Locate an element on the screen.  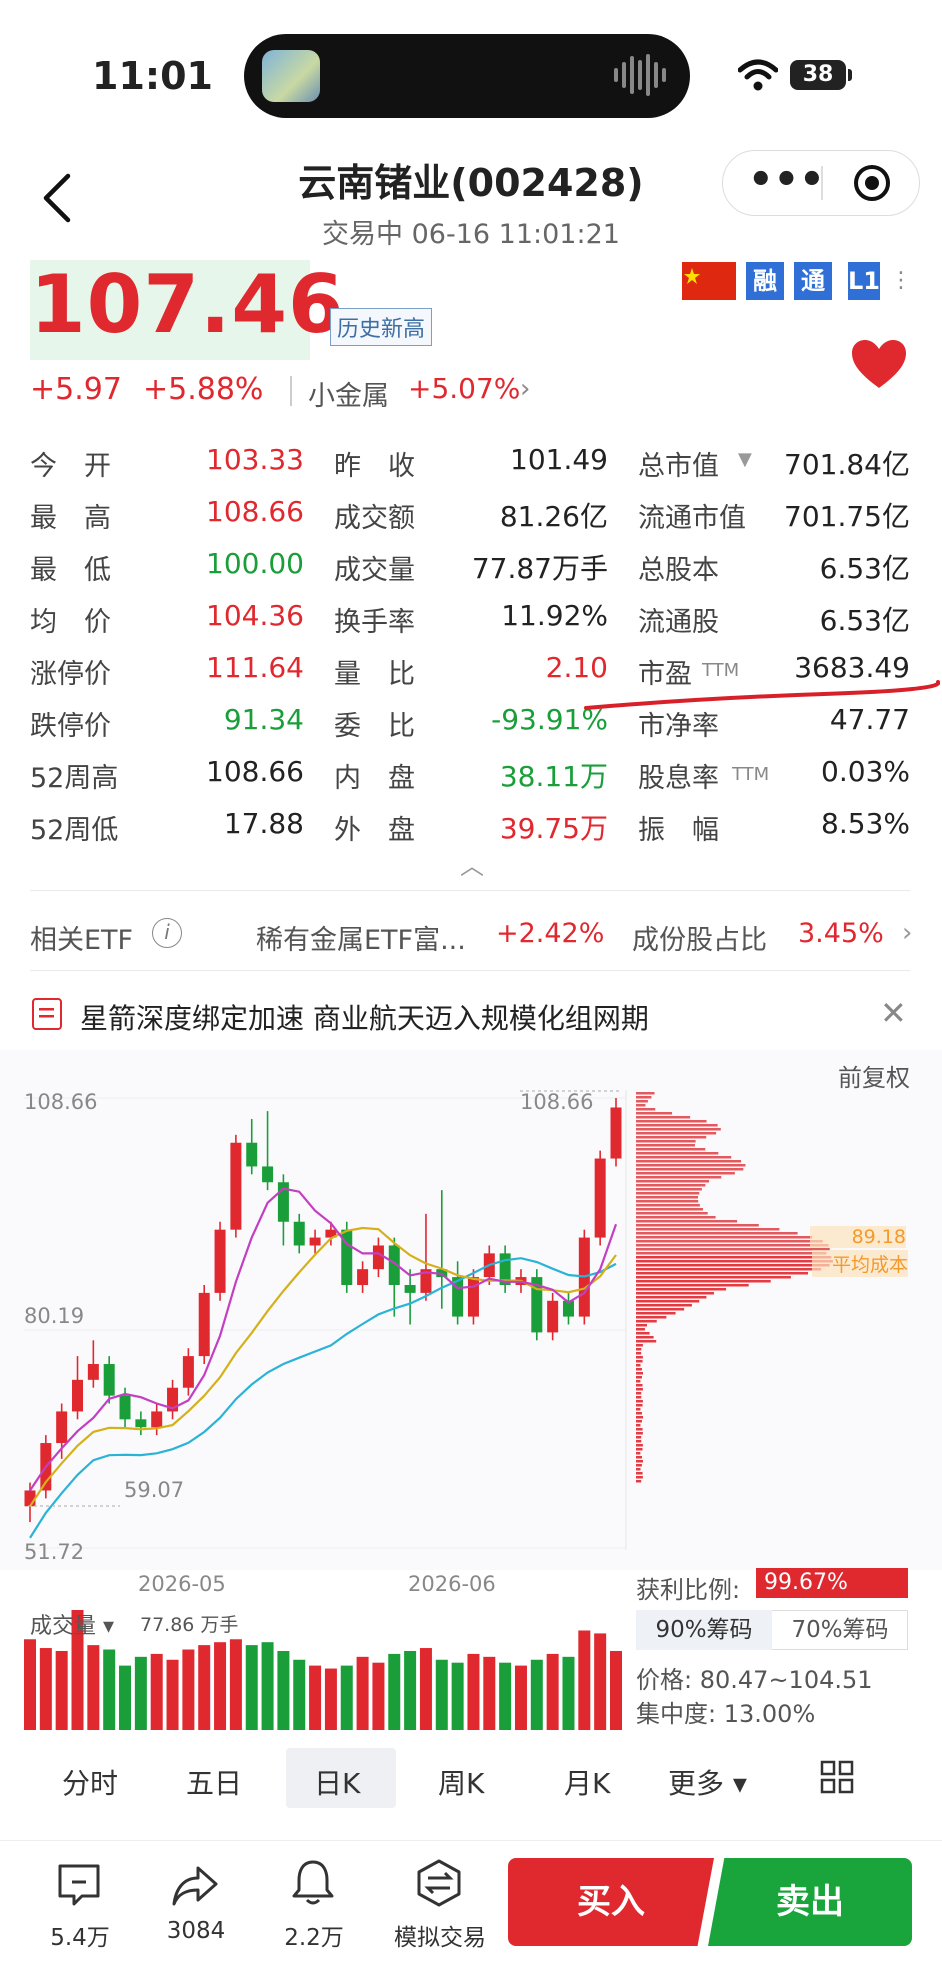
quote-value: 104.36 is located at coordinates (255, 615).